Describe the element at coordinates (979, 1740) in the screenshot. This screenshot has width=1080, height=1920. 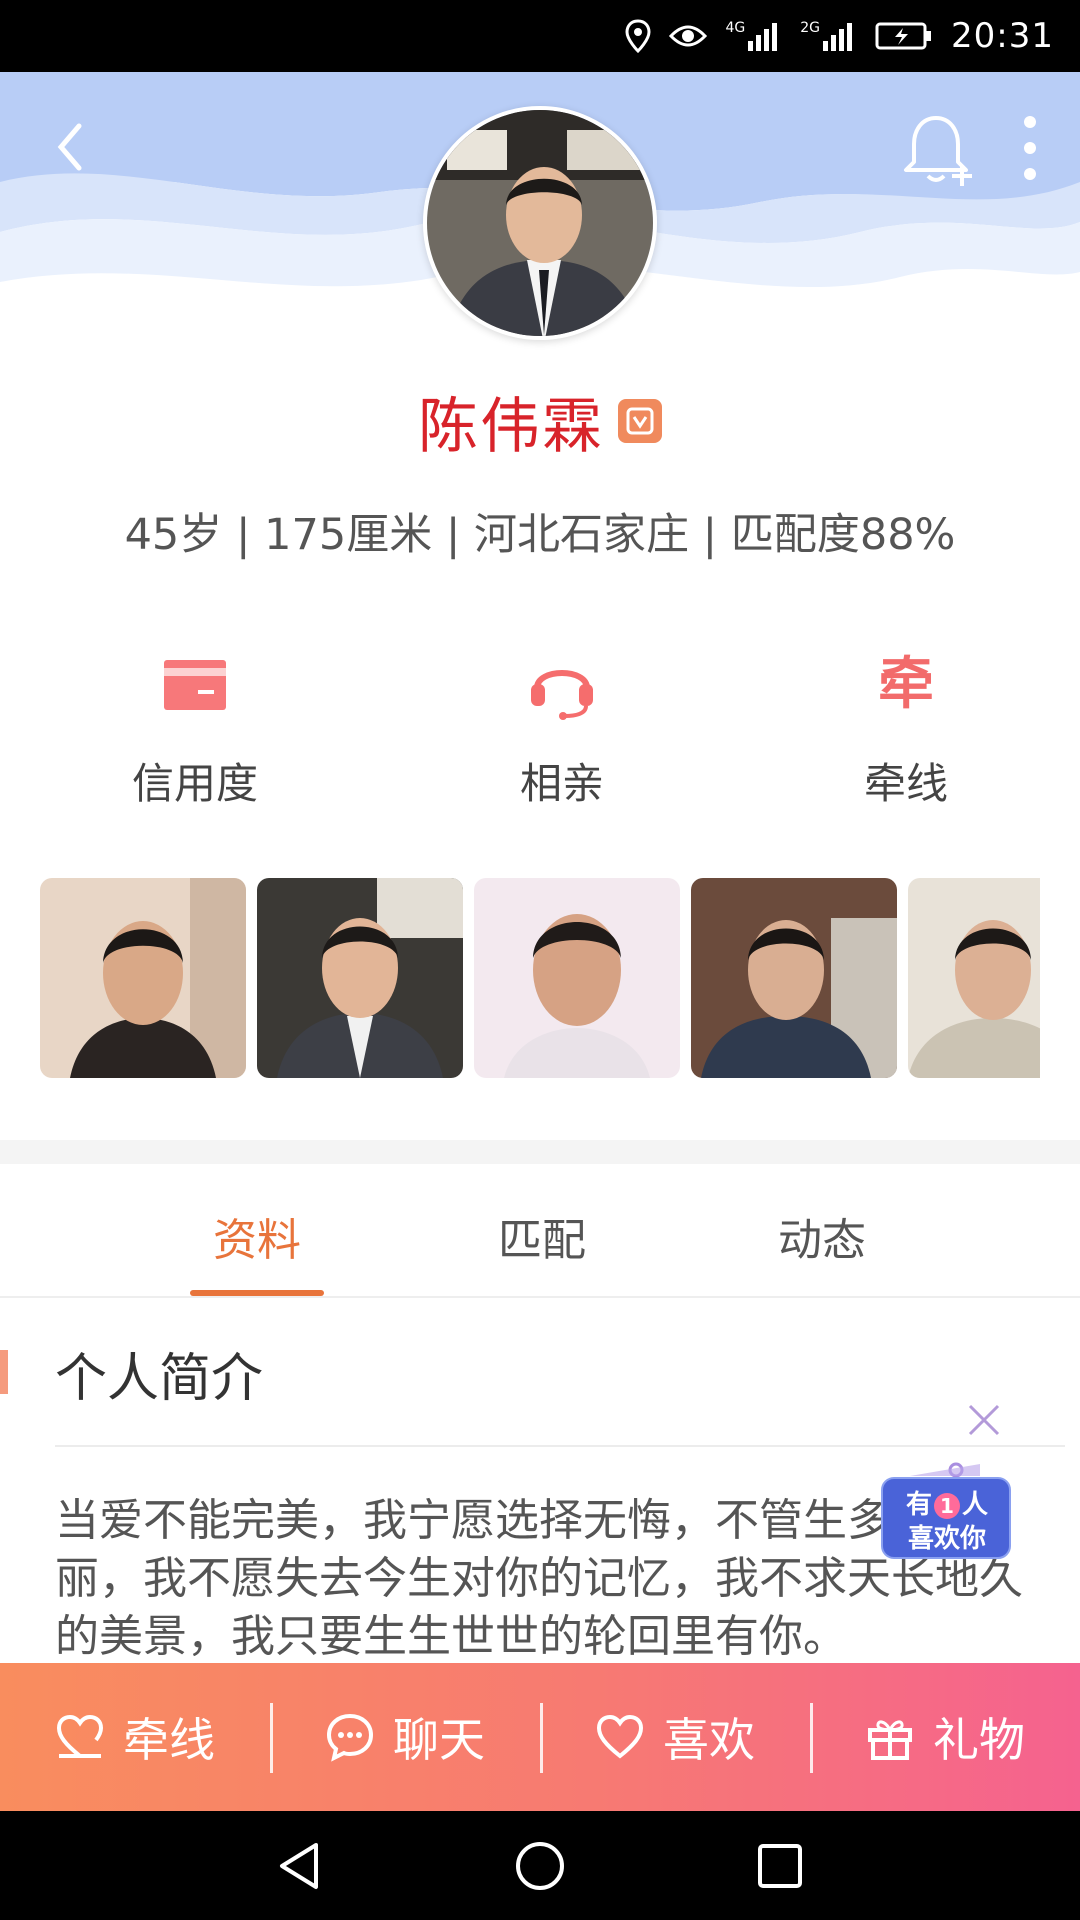
I see `gift-label: 礼物` at that location.